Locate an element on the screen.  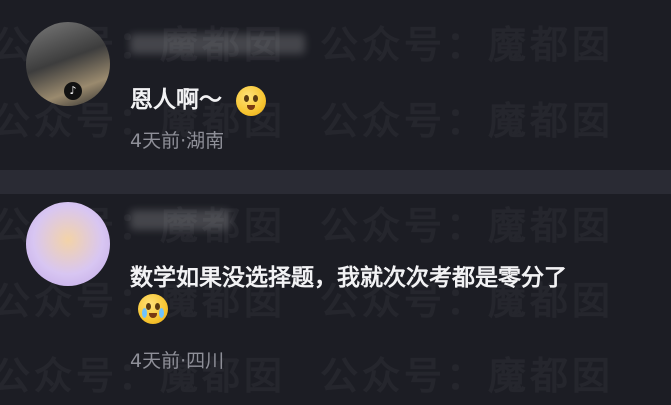
tiktok-icon: ♪ is located at coordinates (73, 91).